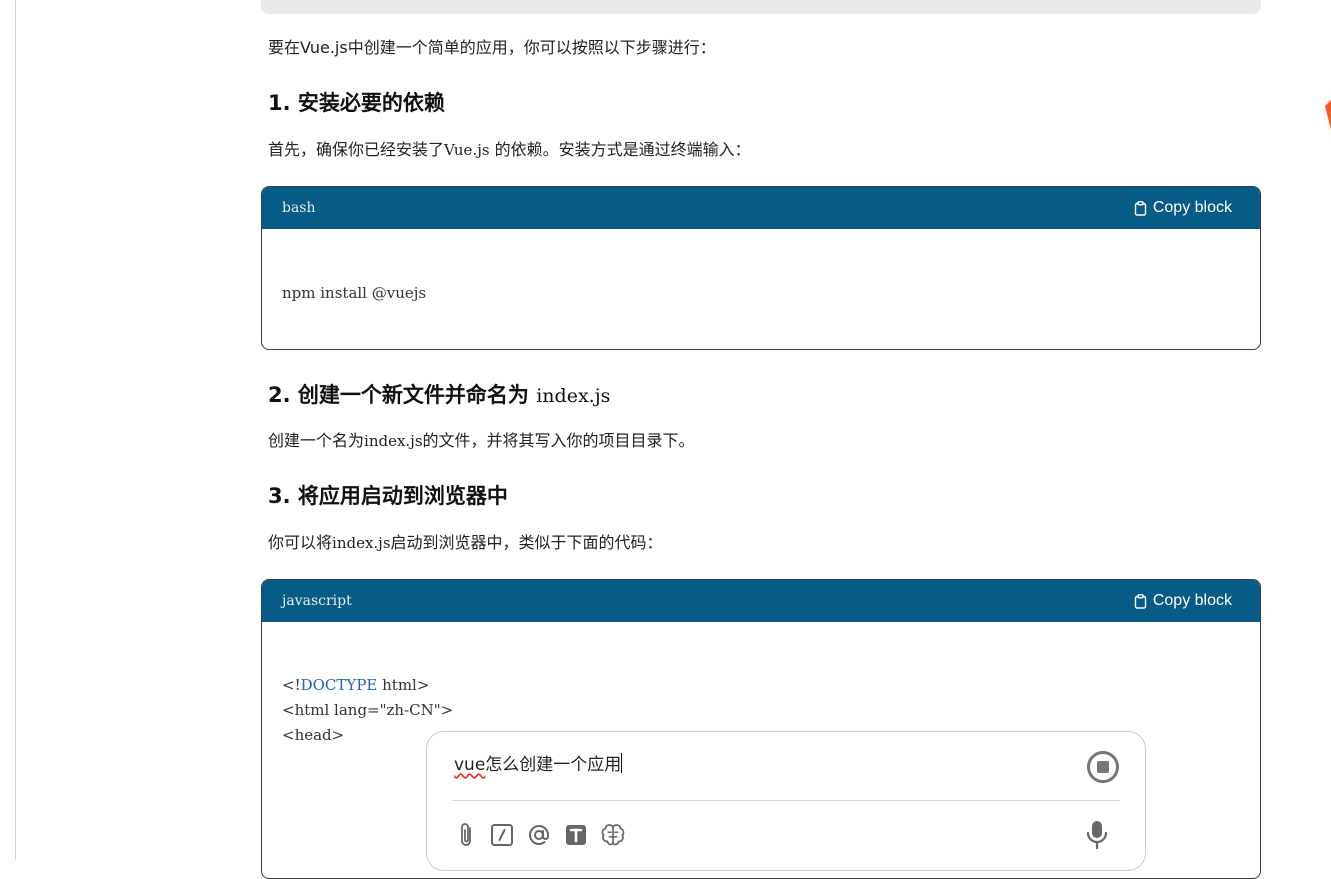 This screenshot has height=879, width=1331. What do you see at coordinates (356, 103) in the screenshot?
I see `step1-heading: 1. 安装必要的依赖` at bounding box center [356, 103].